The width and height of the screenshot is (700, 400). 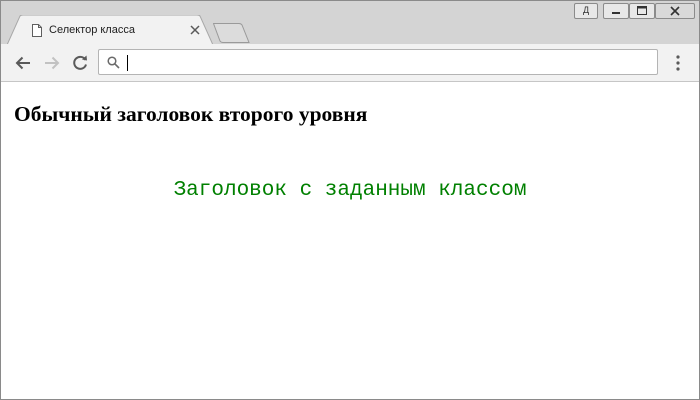 I want to click on minimize-icon, so click(x=616, y=13).